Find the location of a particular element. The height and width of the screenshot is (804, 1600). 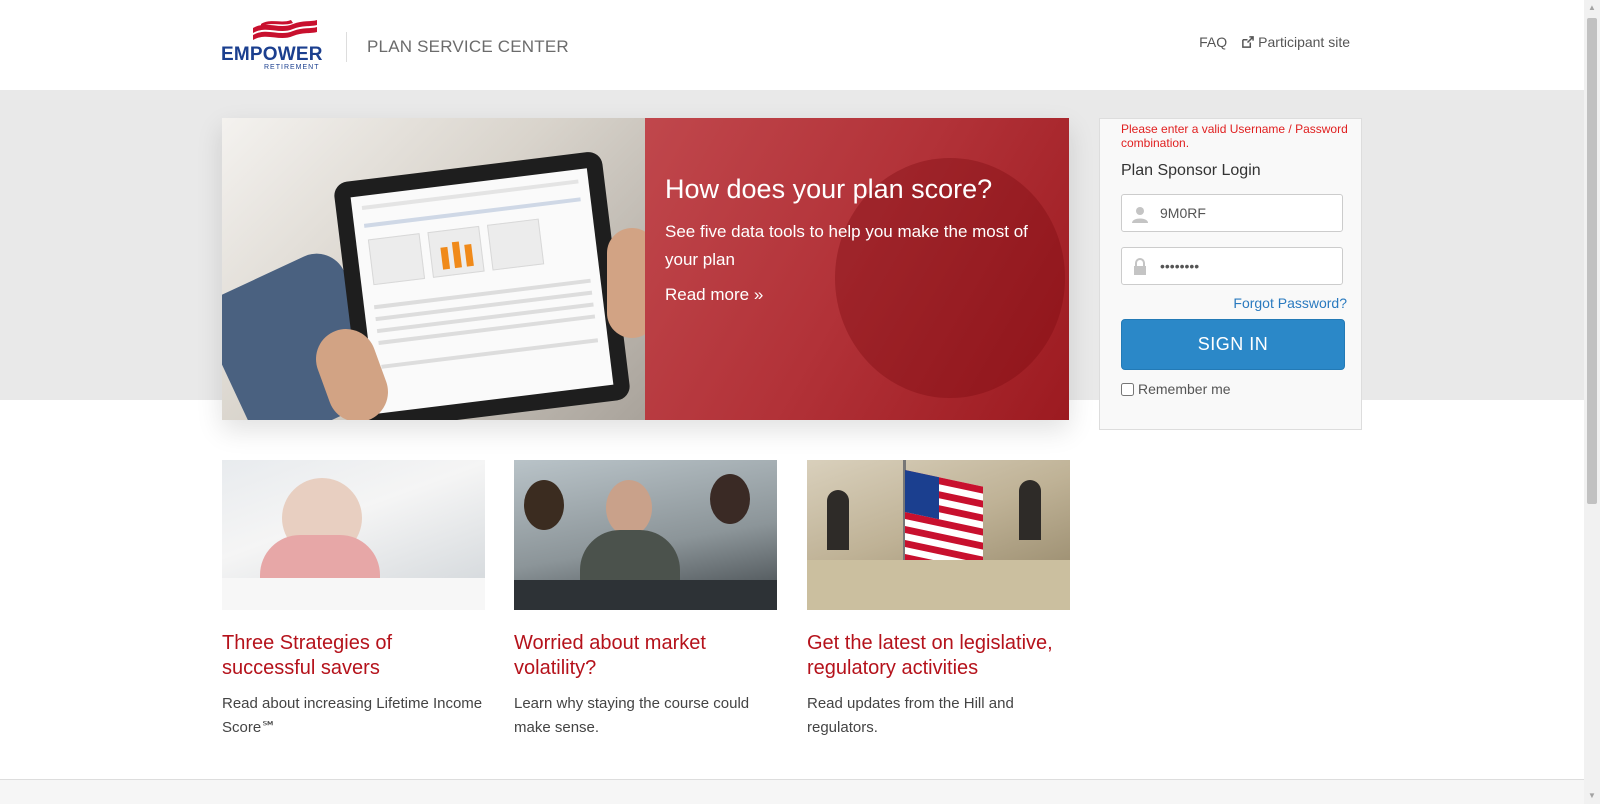

hero-read-more-link: Read more » is located at coordinates (714, 295).